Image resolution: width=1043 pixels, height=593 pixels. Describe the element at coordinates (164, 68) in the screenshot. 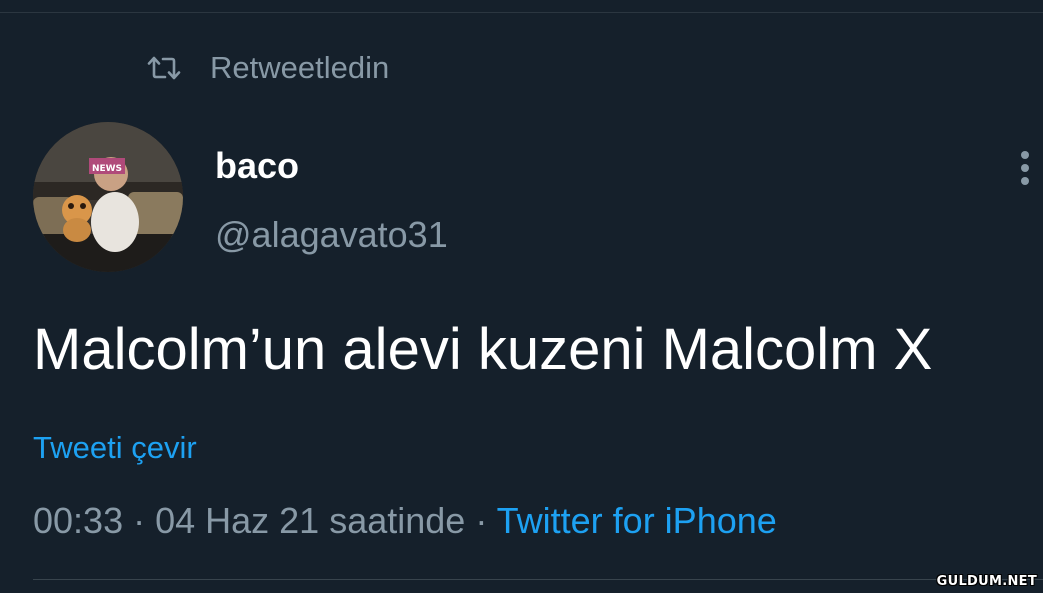

I see `retweet-icon` at that location.